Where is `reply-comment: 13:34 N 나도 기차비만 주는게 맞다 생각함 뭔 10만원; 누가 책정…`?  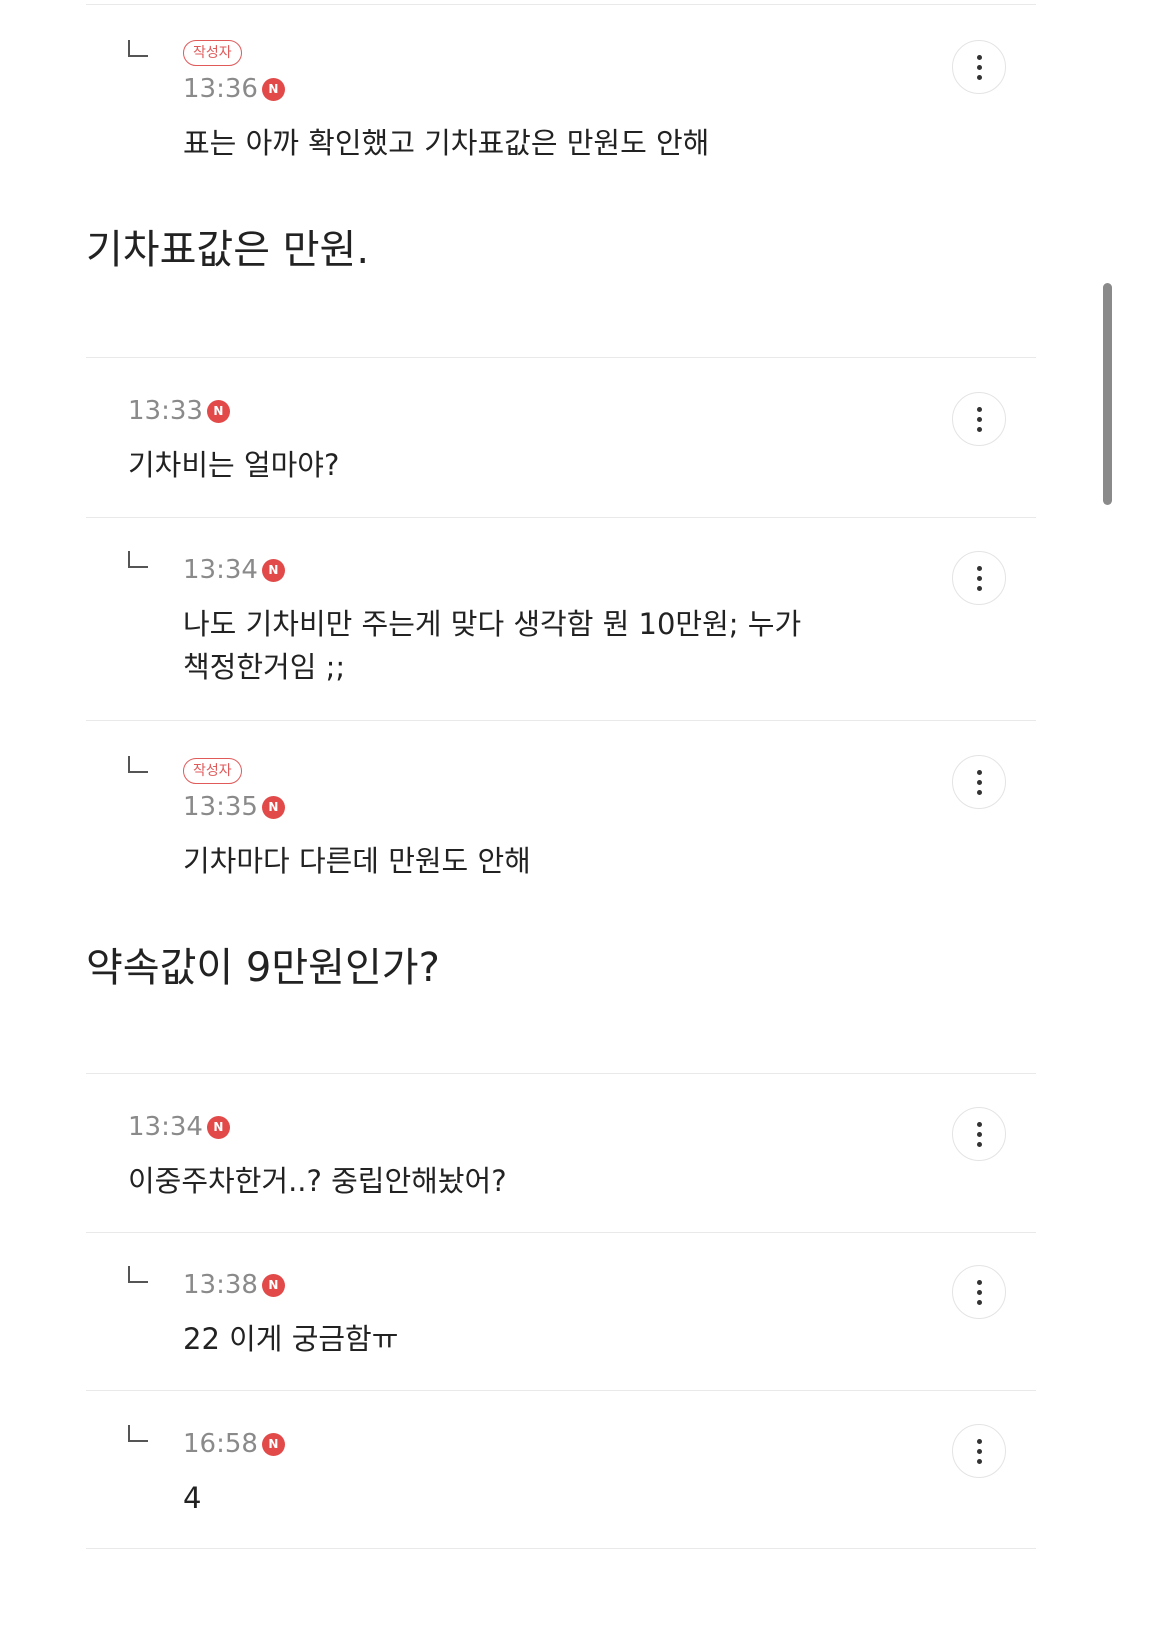
reply-comment: 13:34 N 나도 기차비만 주는게 맞다 생각함 뭔 10만원; 누가 책정… is located at coordinates (561, 627).